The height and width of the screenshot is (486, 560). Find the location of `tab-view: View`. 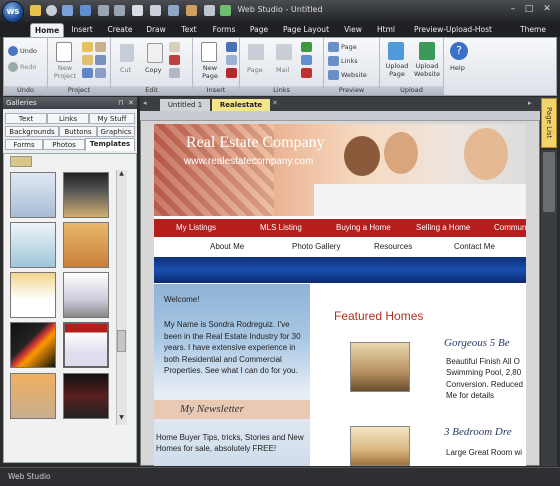

tab-view: View is located at coordinates (353, 30).